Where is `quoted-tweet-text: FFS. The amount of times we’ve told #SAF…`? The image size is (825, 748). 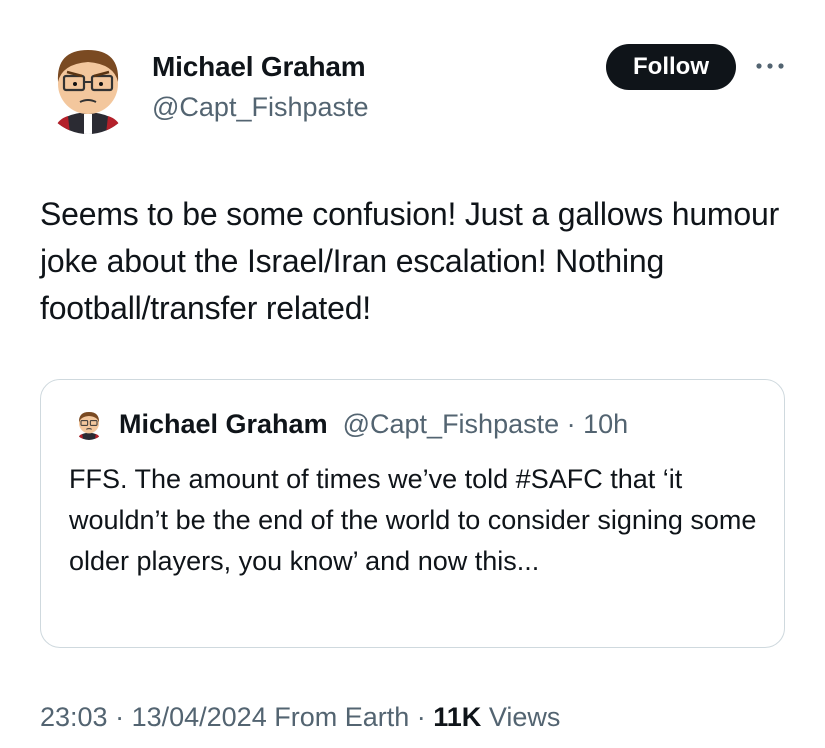 quoted-tweet-text: FFS. The amount of times we’ve told #SAF… is located at coordinates (413, 520).